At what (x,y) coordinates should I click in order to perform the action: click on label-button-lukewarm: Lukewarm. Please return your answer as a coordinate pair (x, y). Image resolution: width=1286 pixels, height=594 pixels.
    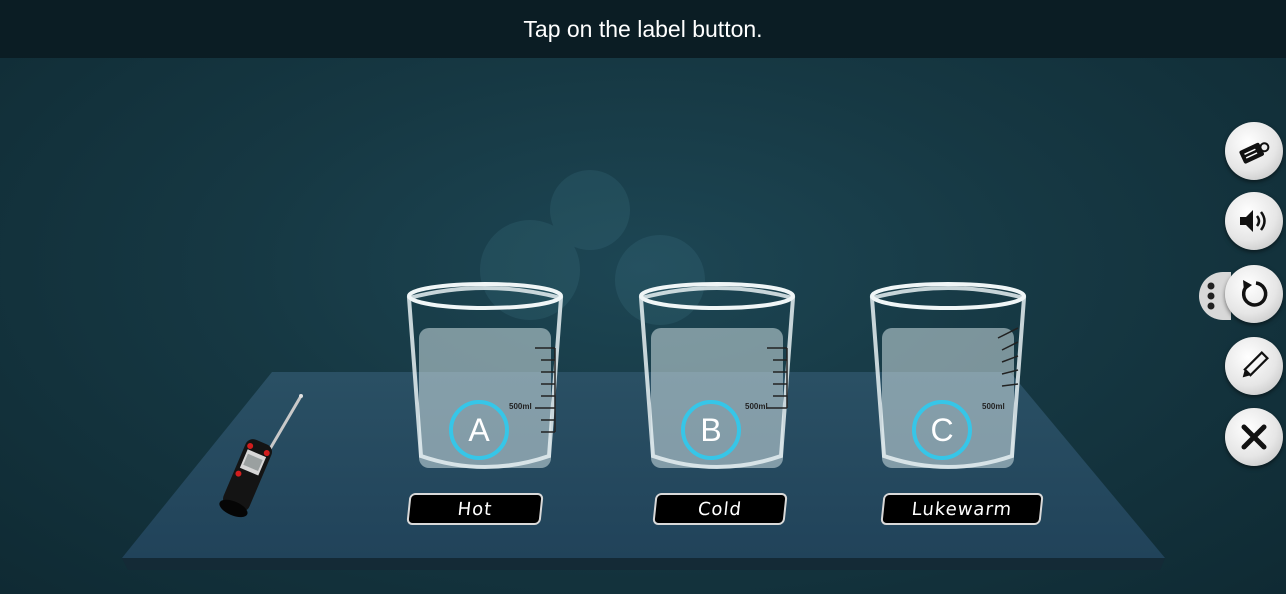
    Looking at the image, I should click on (962, 509).